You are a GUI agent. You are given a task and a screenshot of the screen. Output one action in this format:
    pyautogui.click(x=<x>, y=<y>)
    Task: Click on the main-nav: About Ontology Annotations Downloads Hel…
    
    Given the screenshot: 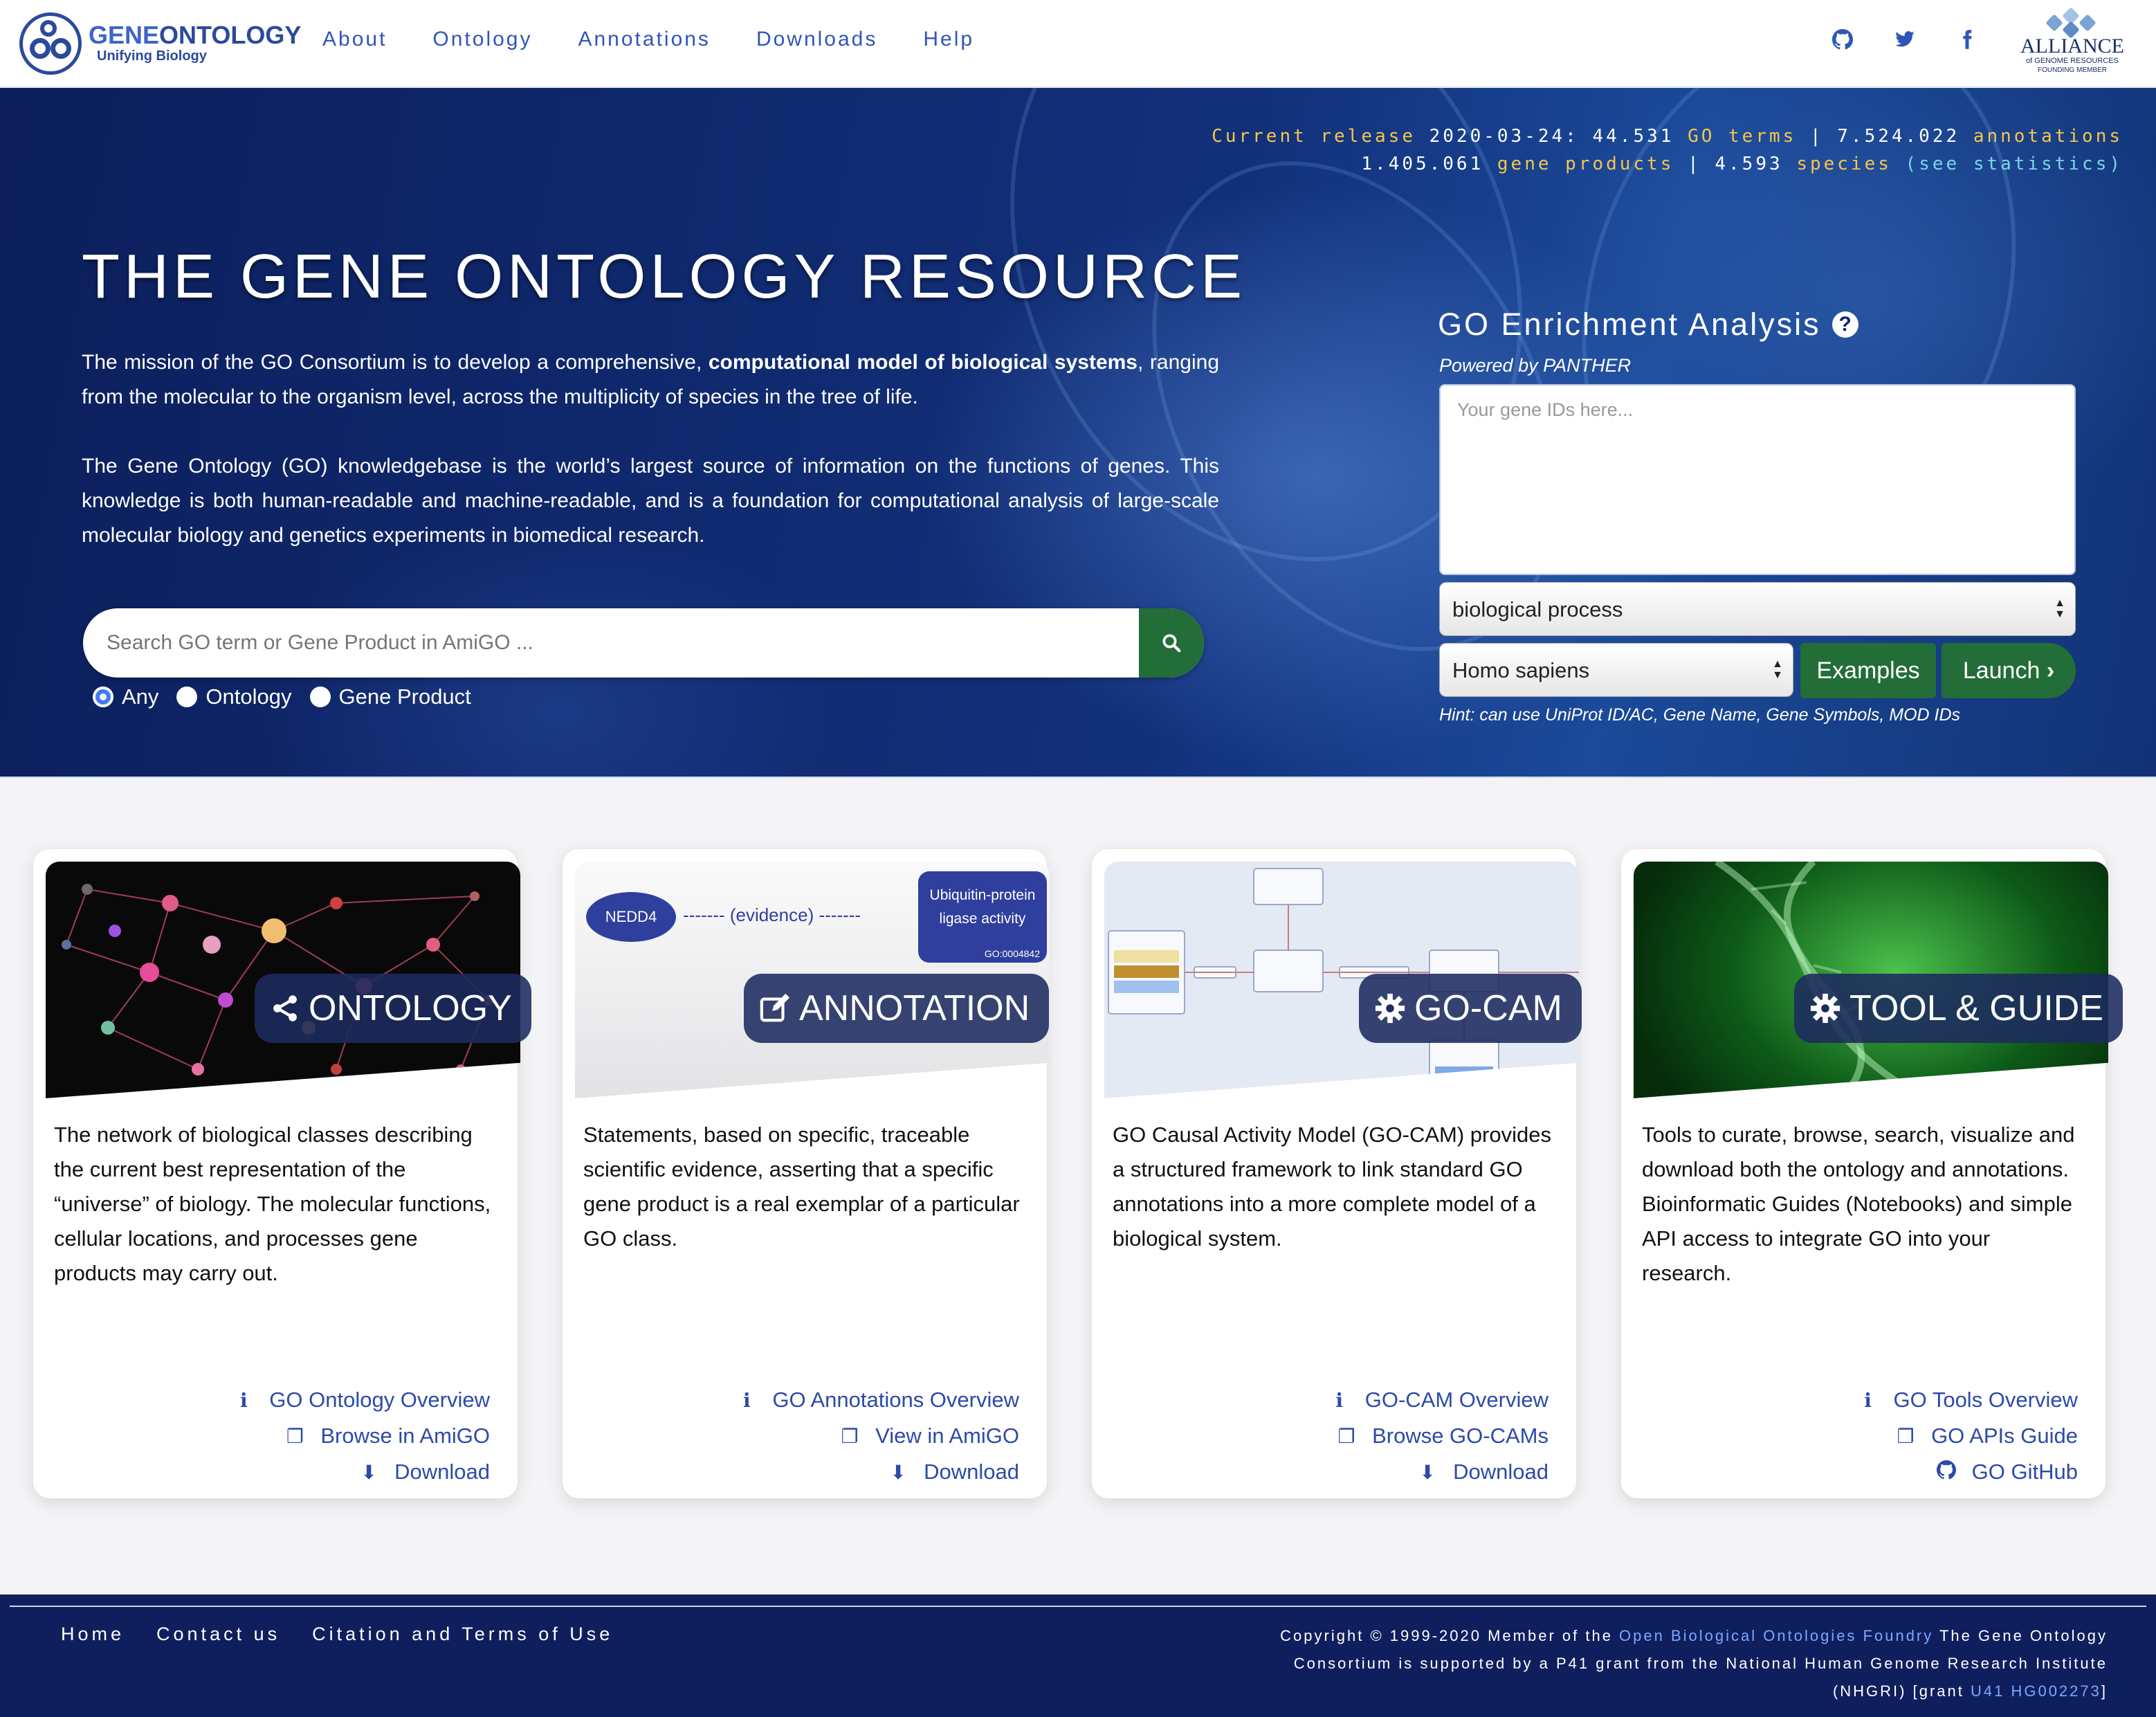 What is the action you would take?
    pyautogui.click(x=648, y=39)
    